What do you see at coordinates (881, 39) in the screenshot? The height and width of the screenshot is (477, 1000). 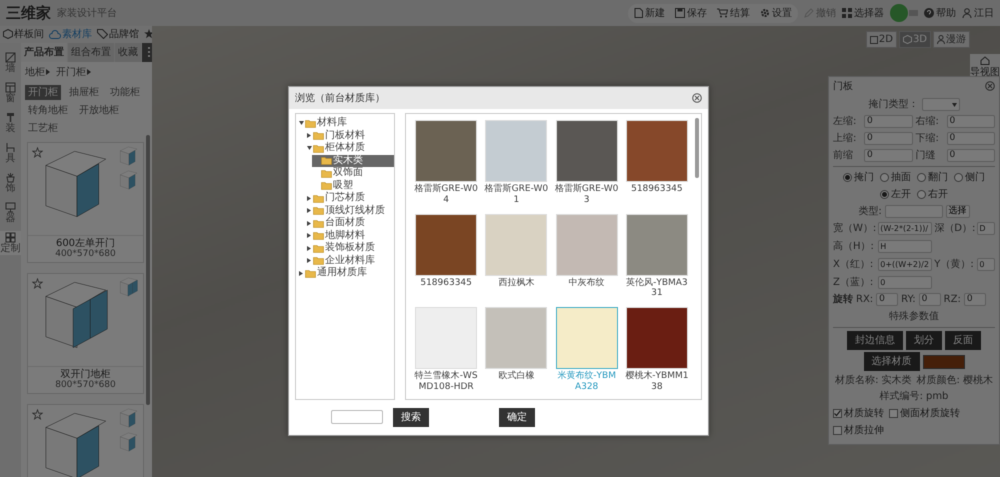 I see `view-mode-button: 2D` at bounding box center [881, 39].